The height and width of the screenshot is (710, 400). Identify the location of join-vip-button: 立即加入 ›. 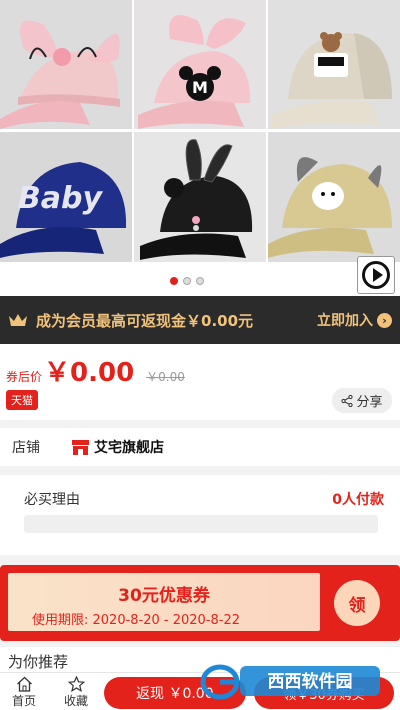
(354, 320).